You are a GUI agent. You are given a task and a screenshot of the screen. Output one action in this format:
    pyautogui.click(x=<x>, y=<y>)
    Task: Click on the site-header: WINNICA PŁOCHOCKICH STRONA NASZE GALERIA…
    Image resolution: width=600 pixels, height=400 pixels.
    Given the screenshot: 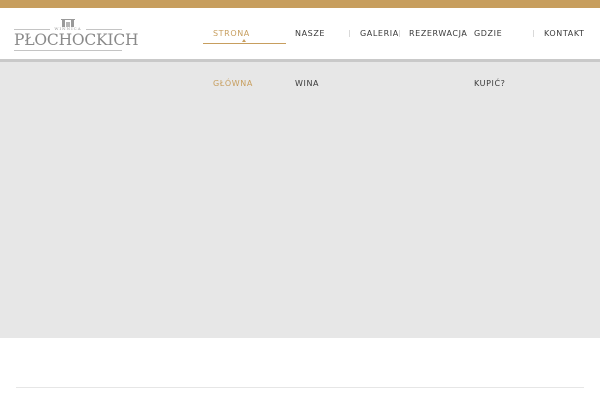 What is the action you would take?
    pyautogui.click(x=300, y=33)
    